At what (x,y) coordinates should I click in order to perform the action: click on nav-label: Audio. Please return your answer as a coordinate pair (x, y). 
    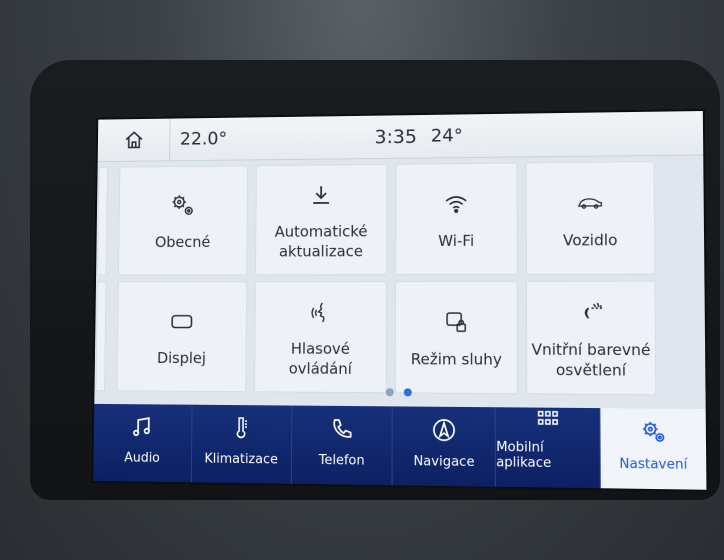
    Looking at the image, I should click on (142, 458).